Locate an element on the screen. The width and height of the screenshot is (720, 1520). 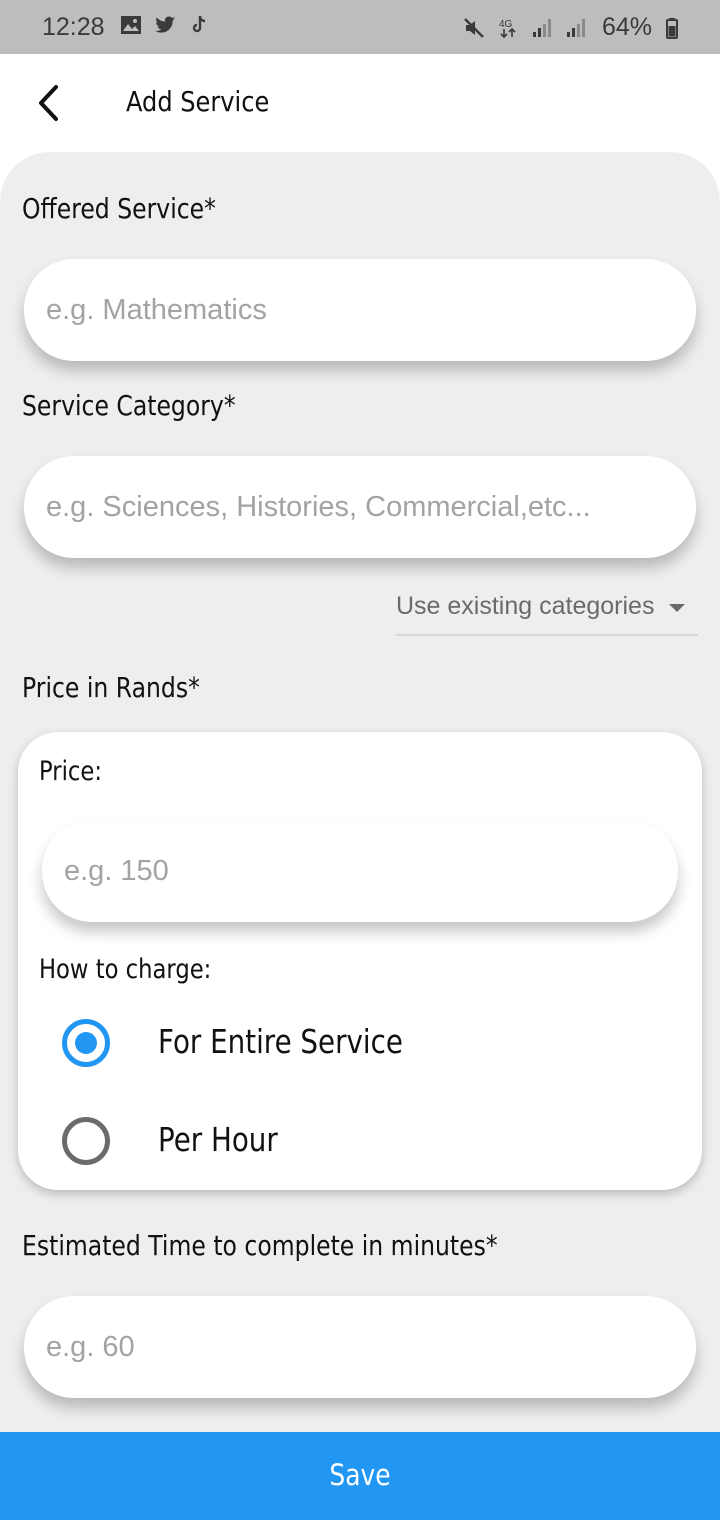
offered-service-input is located at coordinates (360, 310).